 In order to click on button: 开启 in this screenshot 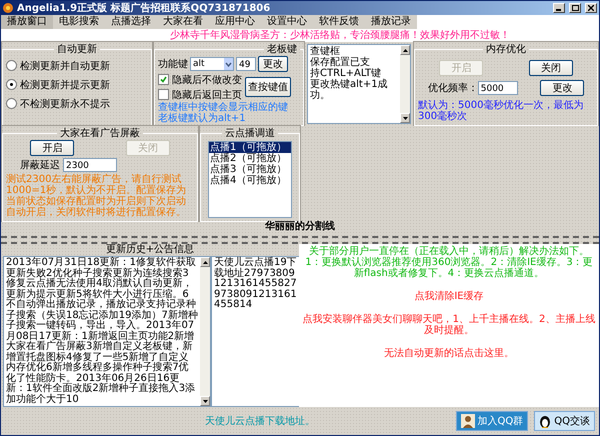, I will do `click(52, 148)`.